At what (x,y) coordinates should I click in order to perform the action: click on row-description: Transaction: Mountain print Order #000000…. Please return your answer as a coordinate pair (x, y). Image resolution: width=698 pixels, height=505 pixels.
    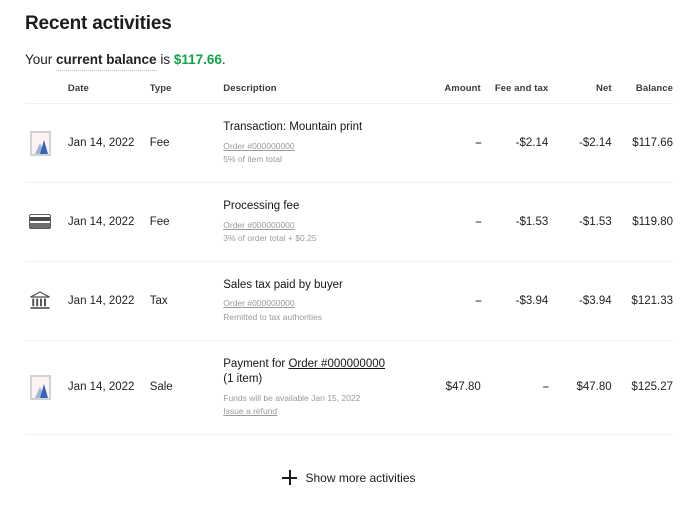
    Looking at the image, I should click on (322, 143).